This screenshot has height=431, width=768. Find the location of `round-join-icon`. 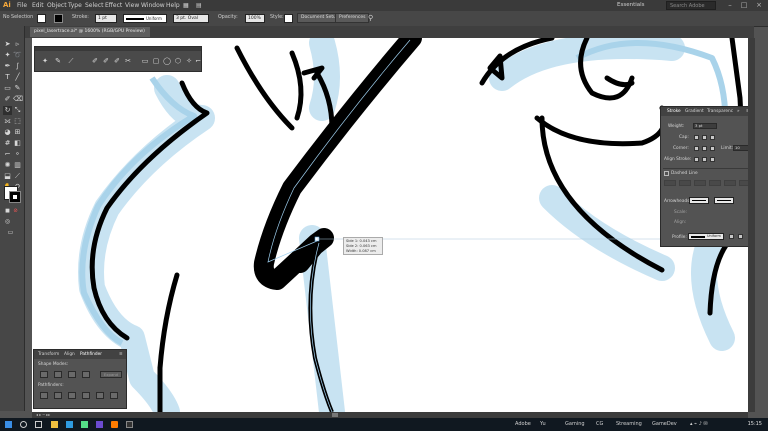

round-join-icon is located at coordinates (704, 148).